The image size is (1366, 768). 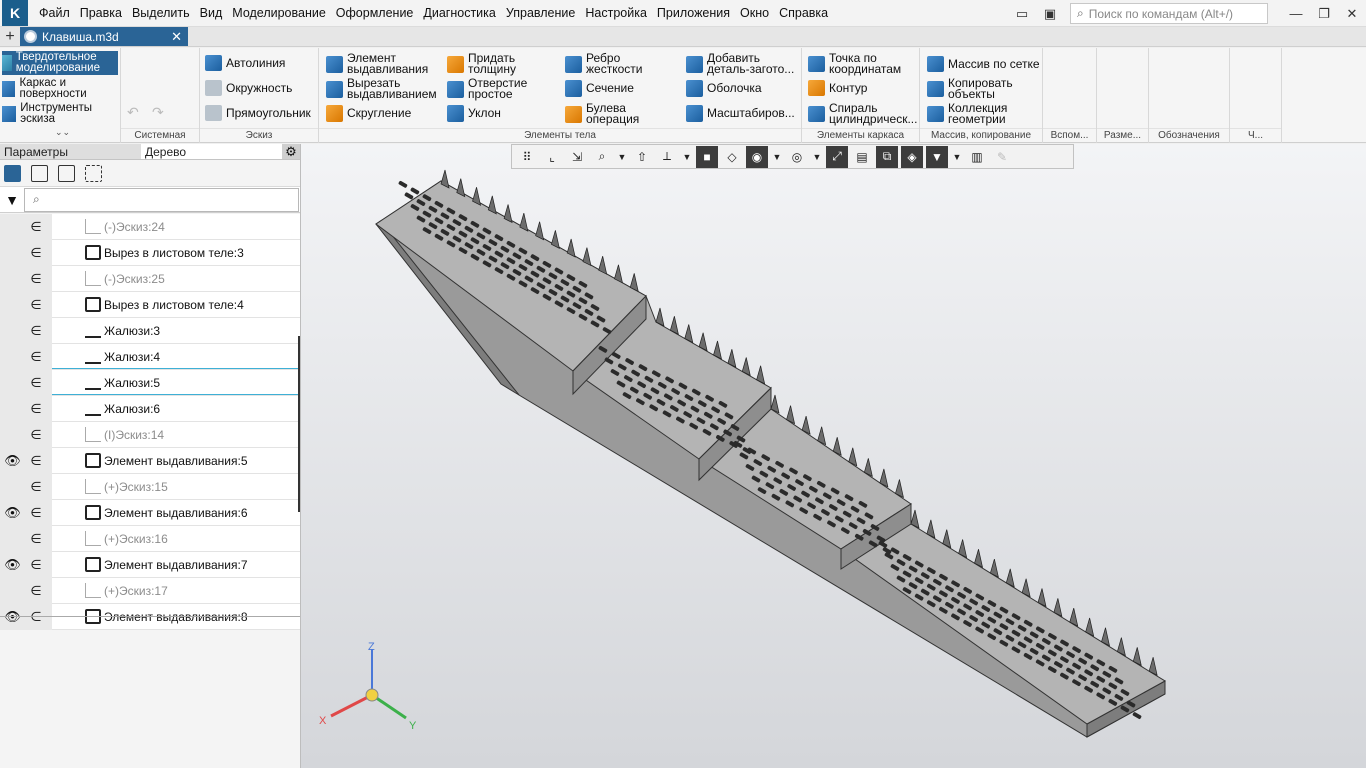 I want to click on menu-item: Диагностика, so click(x=459, y=13).